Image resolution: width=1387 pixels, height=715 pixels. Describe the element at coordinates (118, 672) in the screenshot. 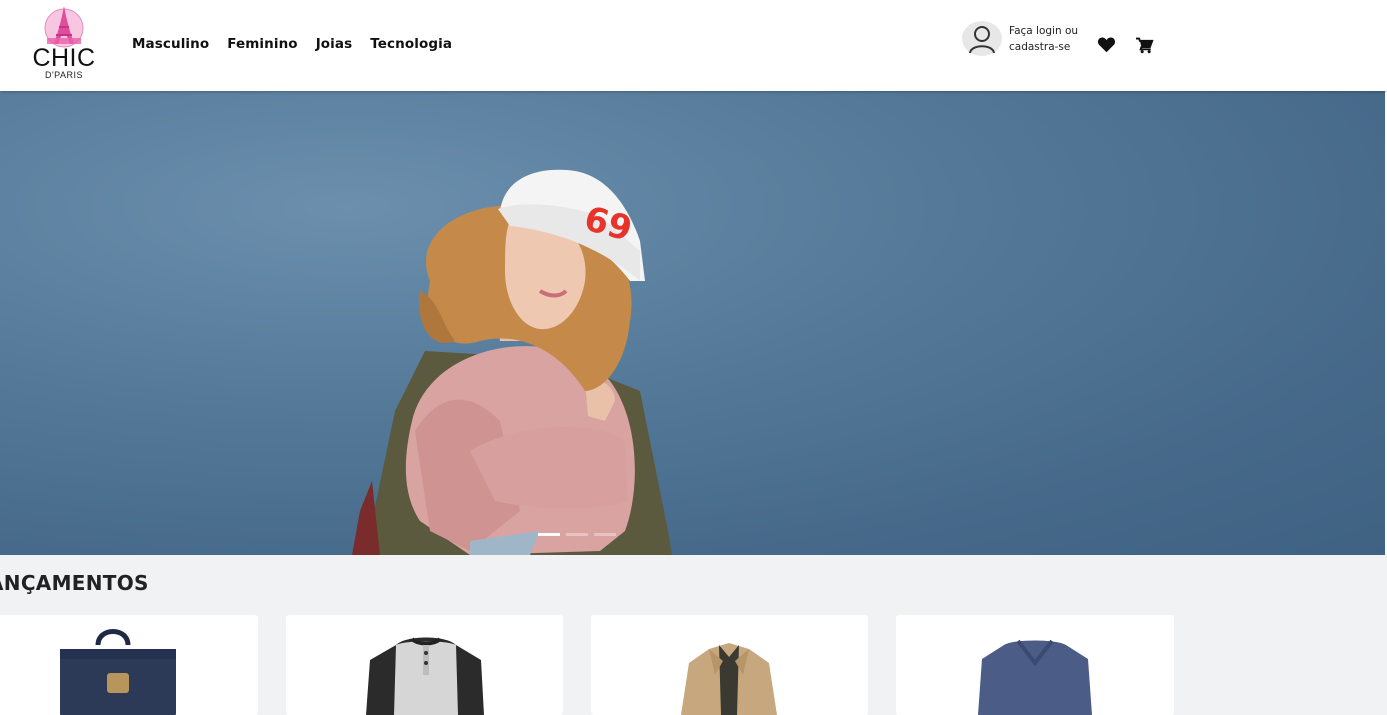

I see `backpack-icon` at that location.